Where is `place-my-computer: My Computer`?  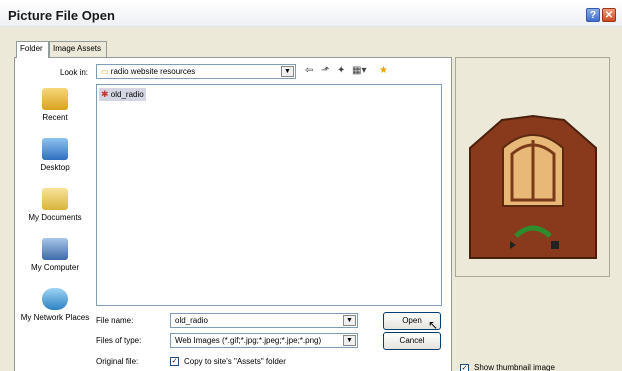
place-my-computer: My Computer is located at coordinates (55, 255).